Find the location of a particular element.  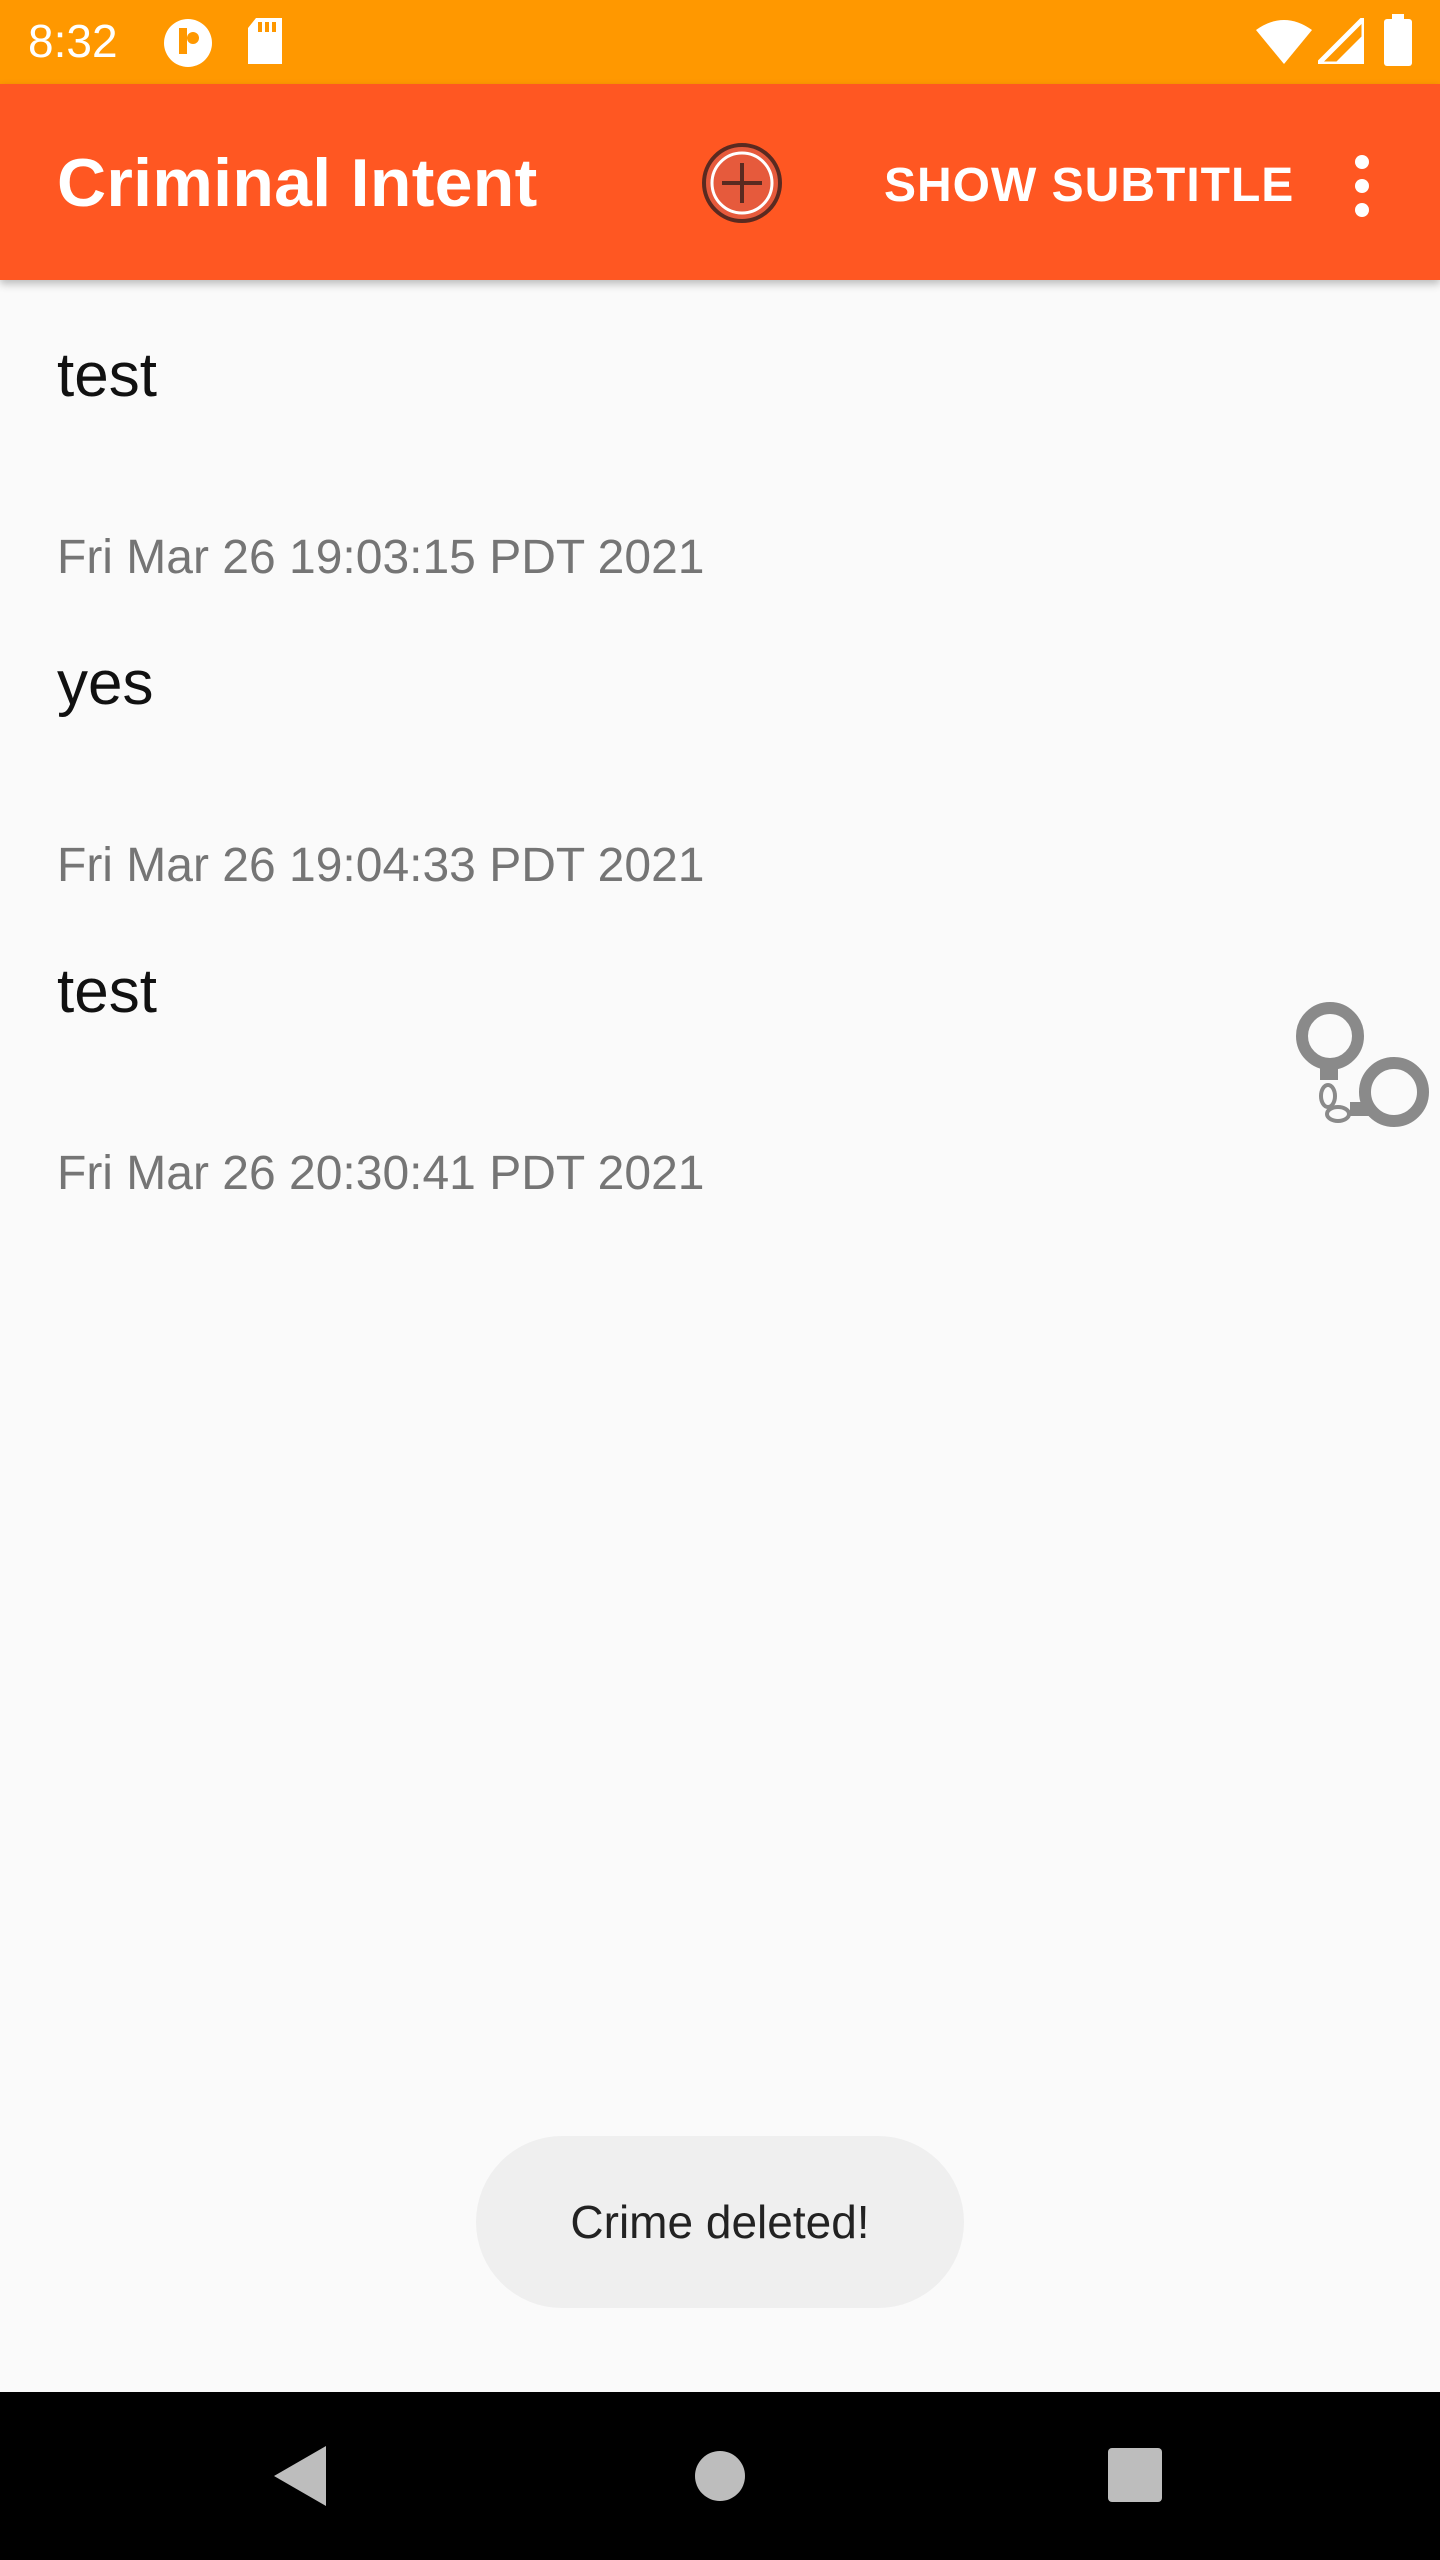

crime-title: yes is located at coordinates (105, 683).